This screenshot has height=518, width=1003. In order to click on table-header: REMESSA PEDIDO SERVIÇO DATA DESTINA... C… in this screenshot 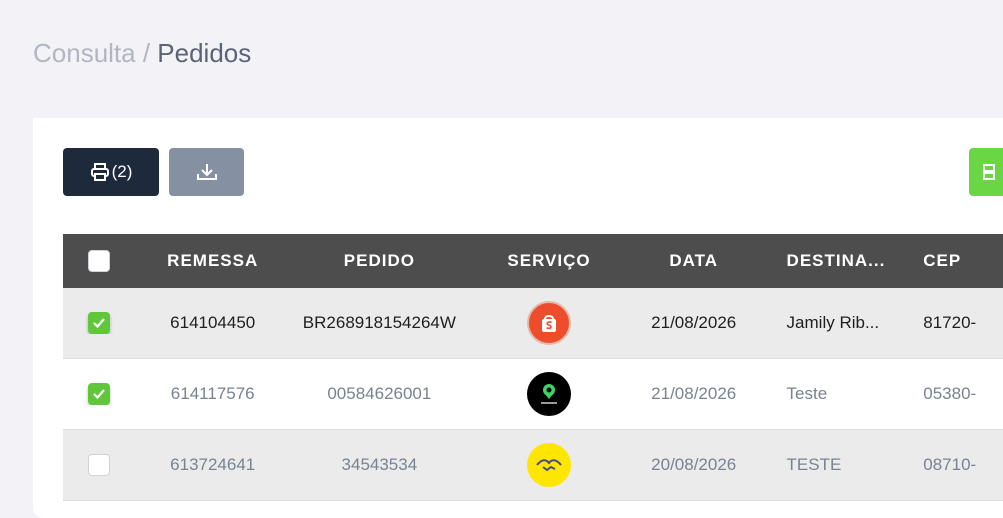, I will do `click(533, 261)`.